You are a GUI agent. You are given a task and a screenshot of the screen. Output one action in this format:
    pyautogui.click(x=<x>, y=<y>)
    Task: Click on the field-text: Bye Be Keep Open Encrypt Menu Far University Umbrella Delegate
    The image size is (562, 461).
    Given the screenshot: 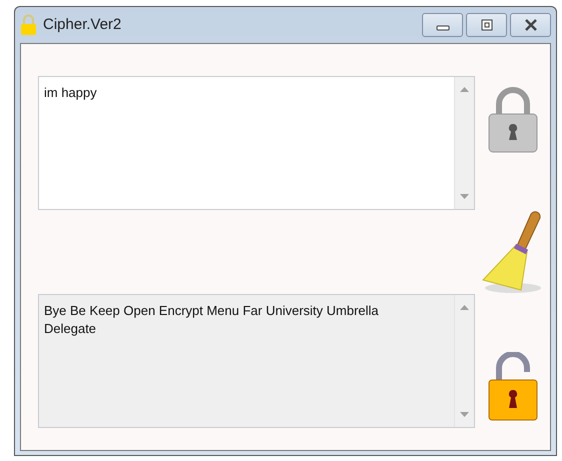 What is the action you would take?
    pyautogui.click(x=211, y=320)
    